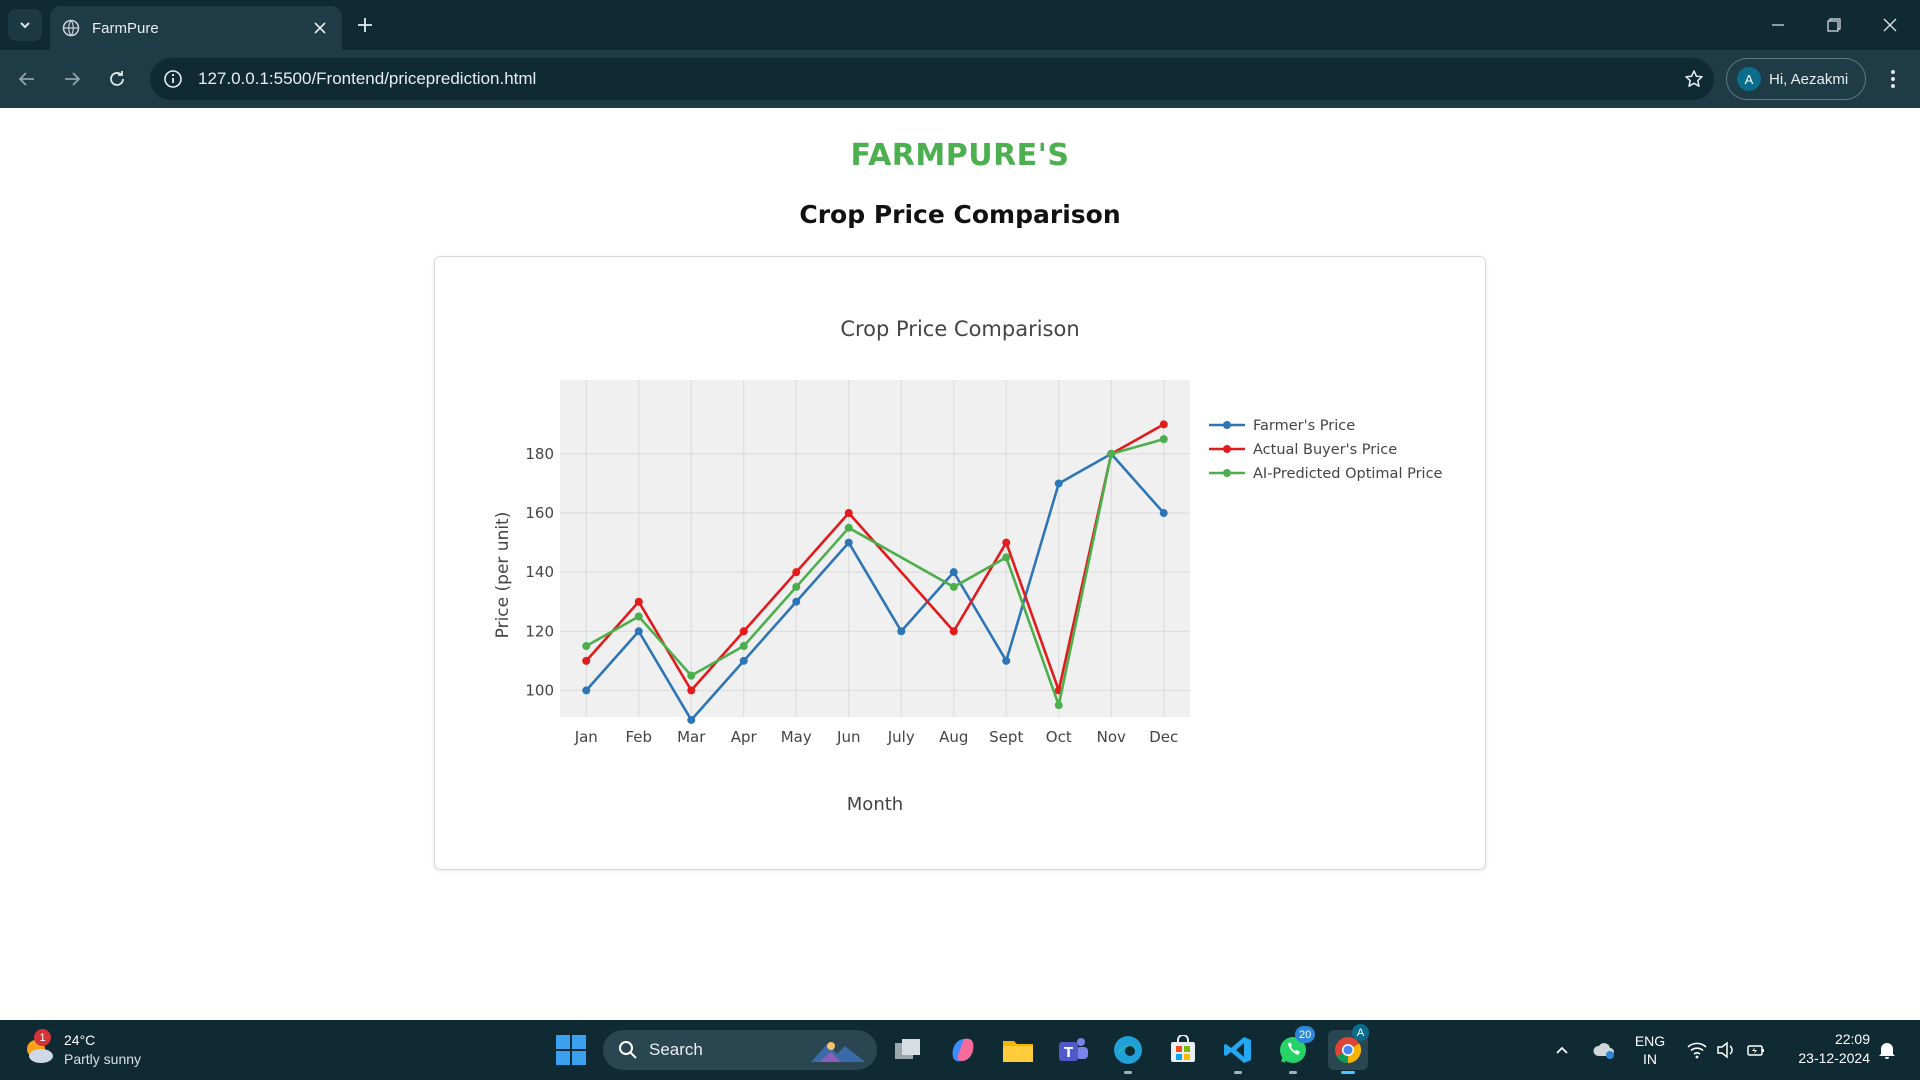  What do you see at coordinates (1348, 1049) in the screenshot?
I see `chrome-button: A` at bounding box center [1348, 1049].